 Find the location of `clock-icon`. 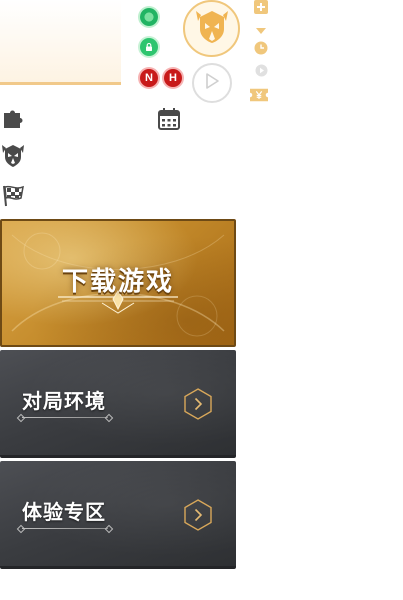

clock-icon is located at coordinates (261, 48).